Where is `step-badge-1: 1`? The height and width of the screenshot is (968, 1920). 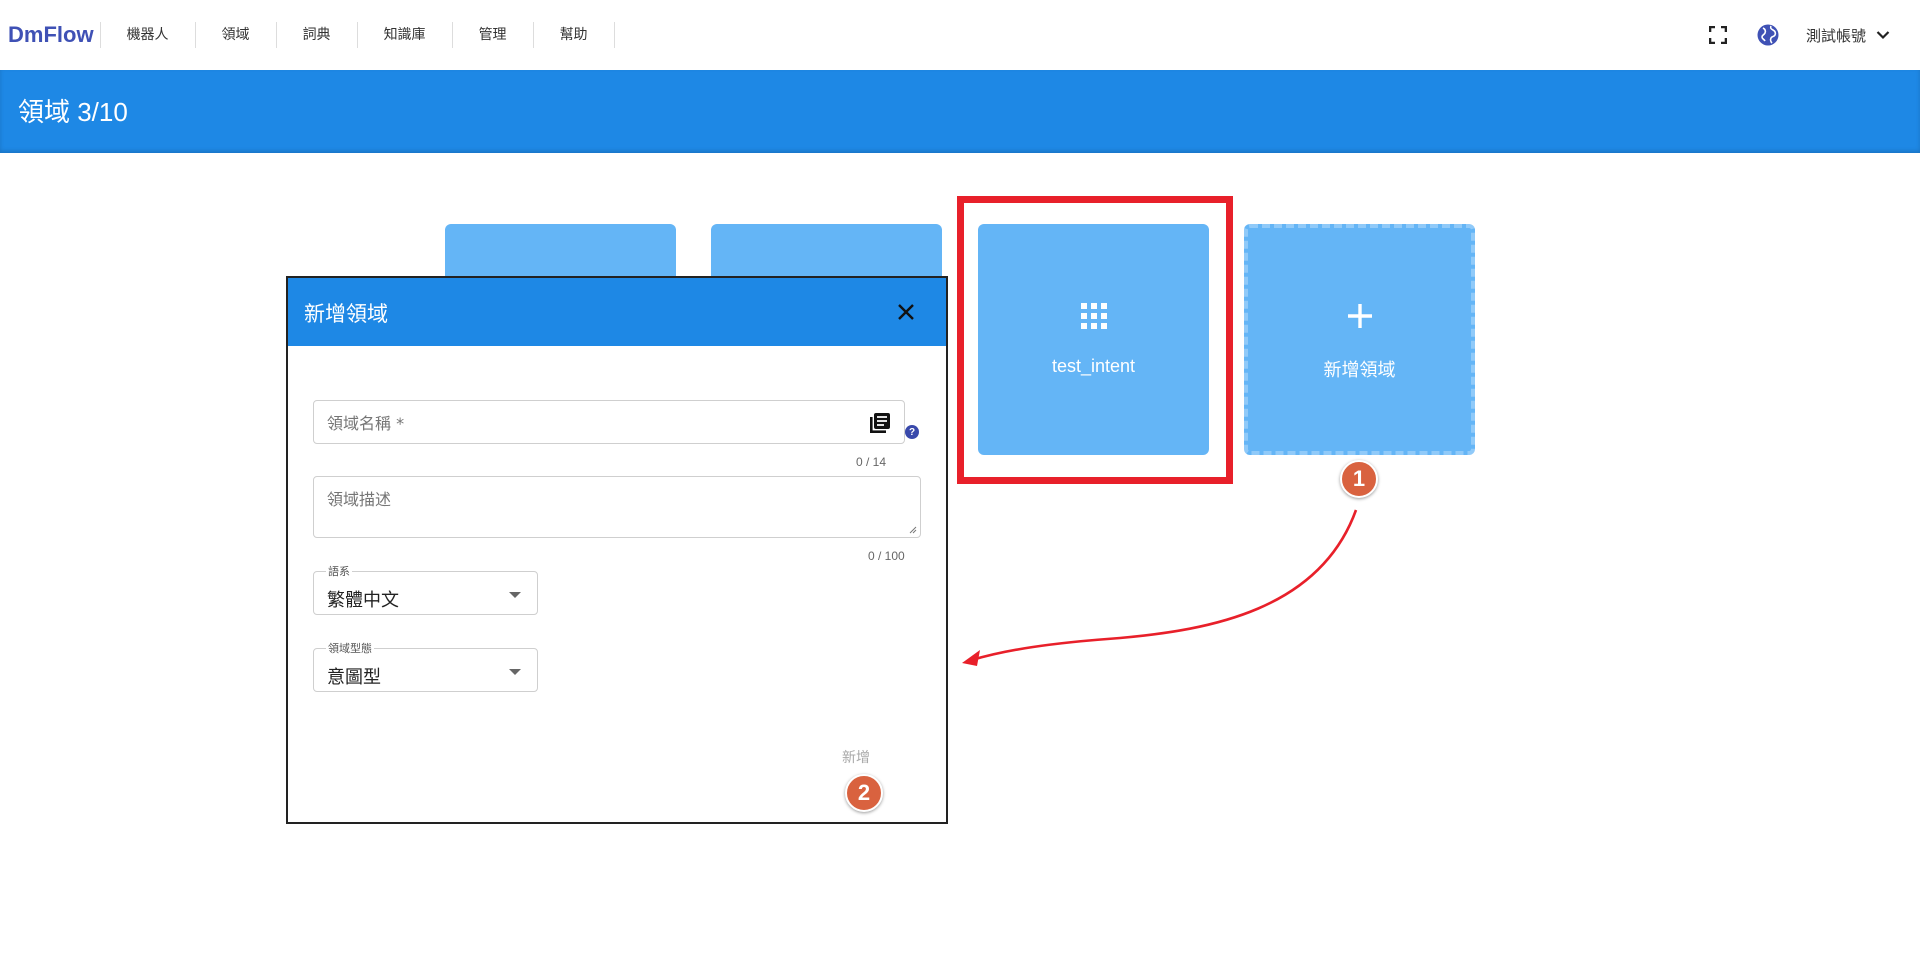
step-badge-1: 1 is located at coordinates (1359, 479).